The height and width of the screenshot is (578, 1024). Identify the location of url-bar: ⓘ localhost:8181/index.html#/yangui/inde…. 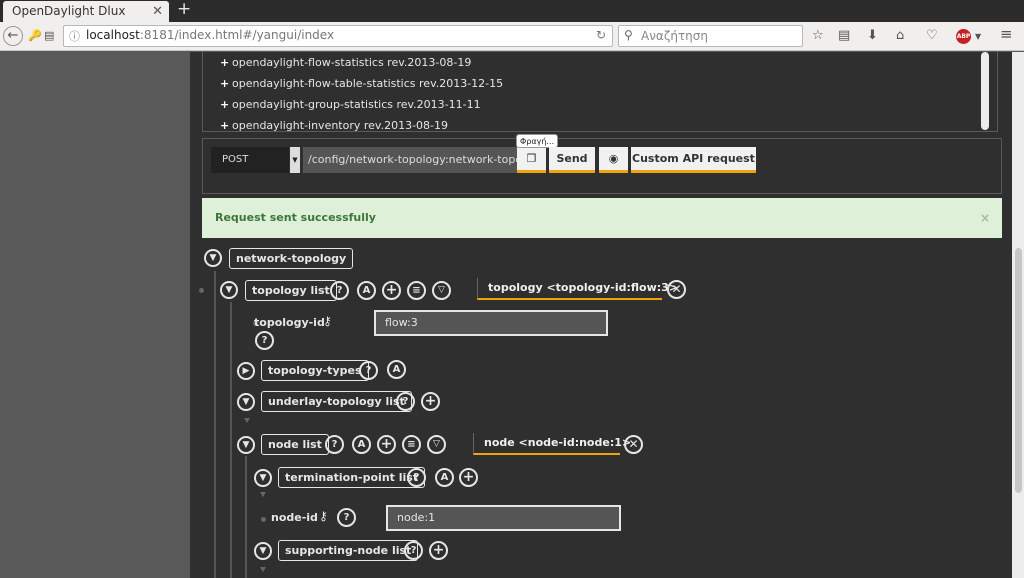
(338, 36).